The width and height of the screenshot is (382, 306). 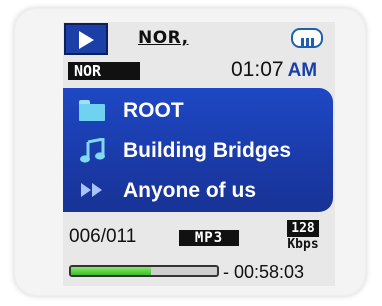 I want to click on bitrate-indicator: 128 Kbps, so click(x=303, y=238).